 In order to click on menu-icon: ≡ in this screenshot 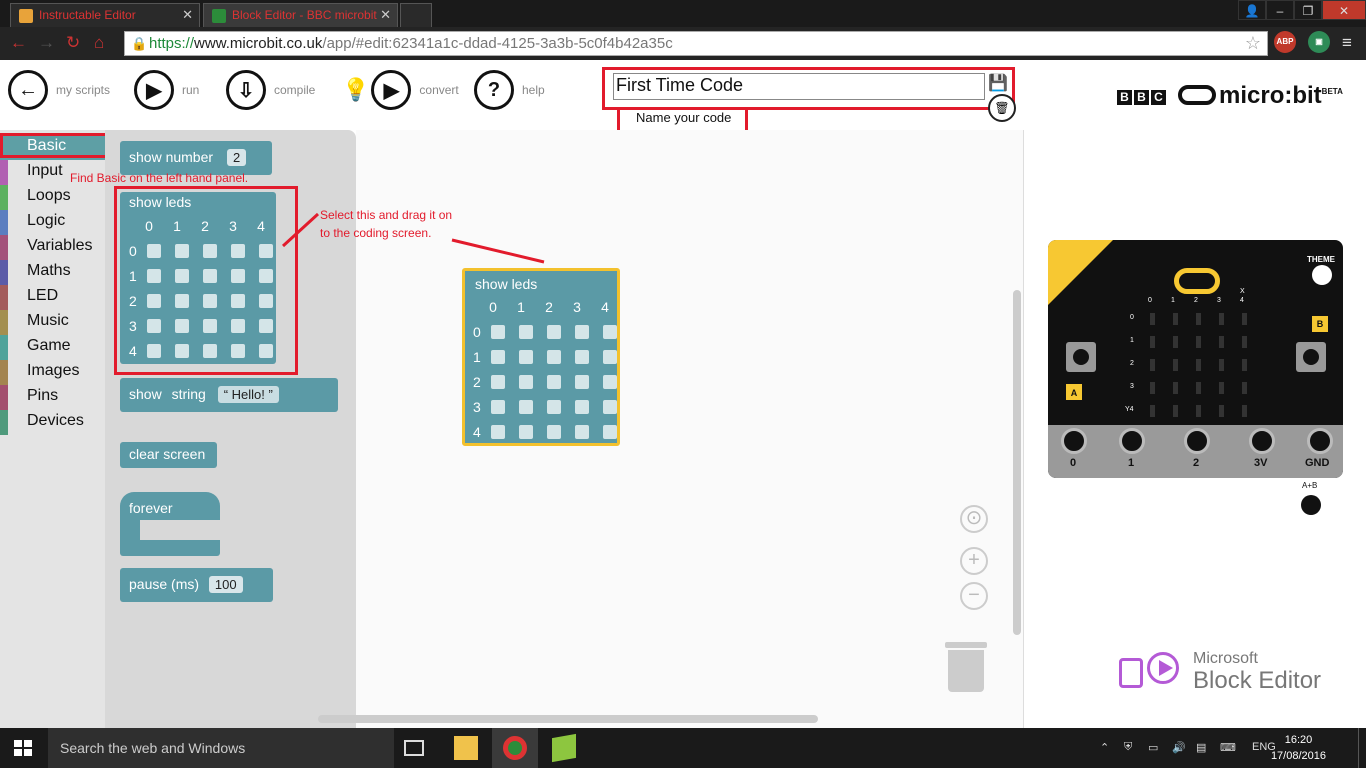, I will do `click(1347, 43)`.